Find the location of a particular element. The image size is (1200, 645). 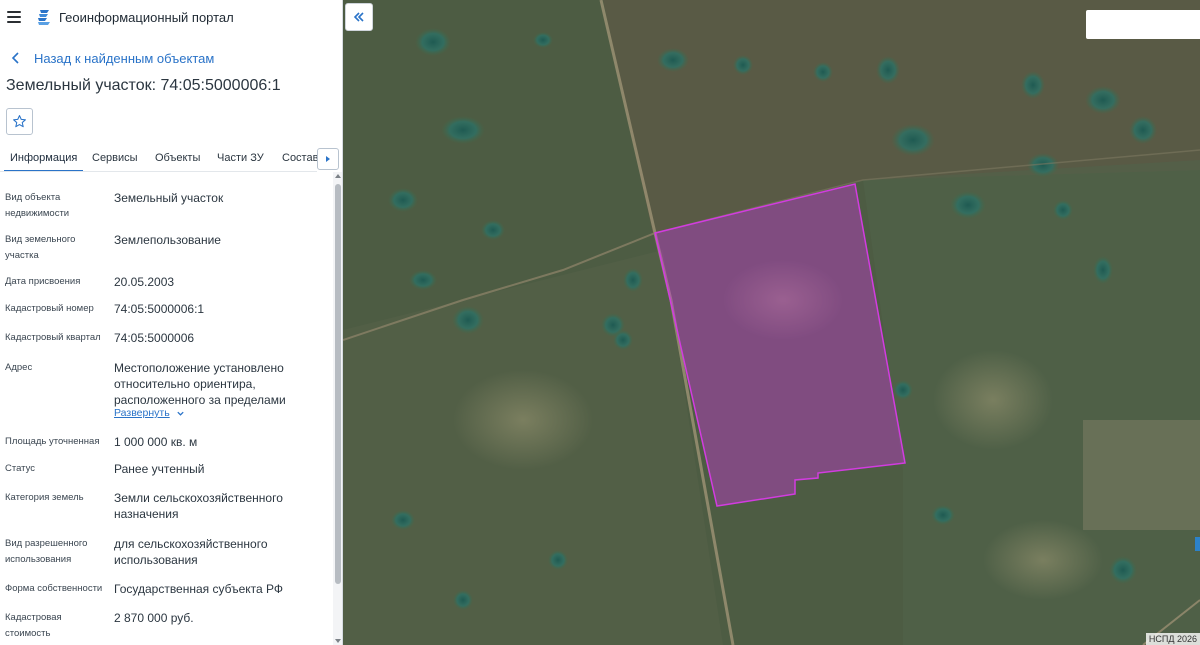

info-scrollbar is located at coordinates (337, 408).